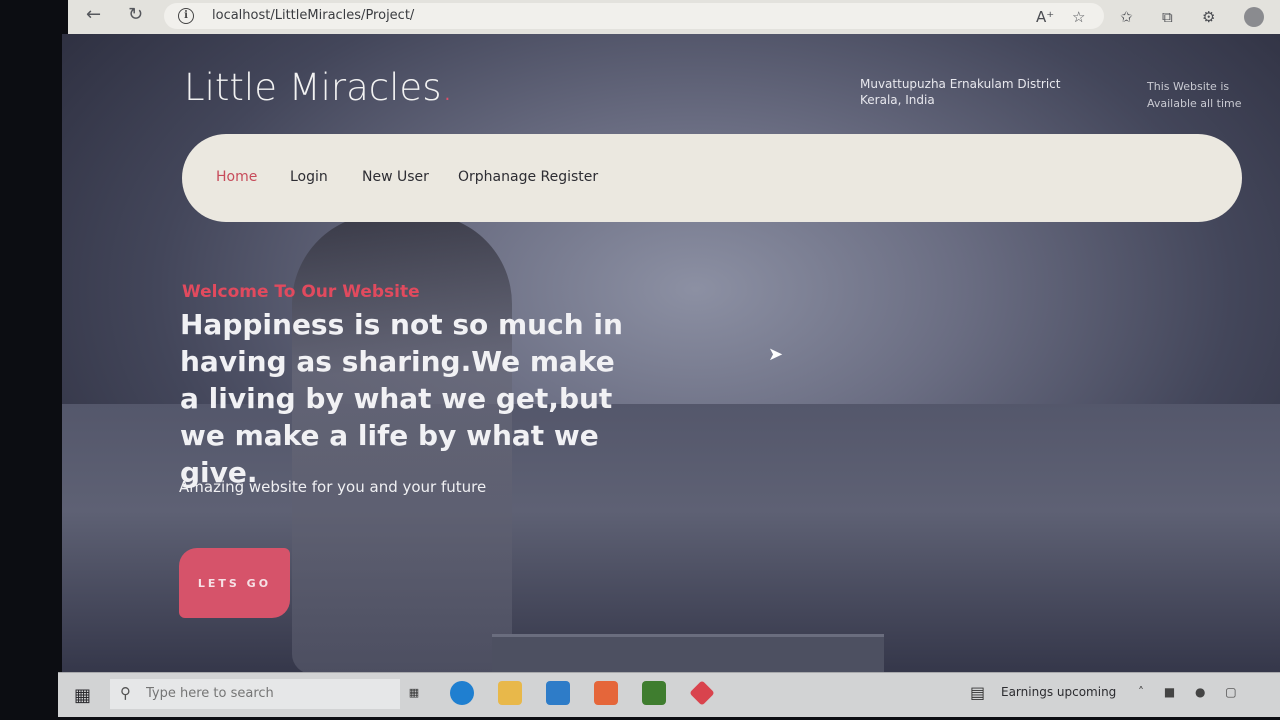 This screenshot has width=1280, height=720. I want to click on main-navbar: Home Login New User Orphanage Register, so click(712, 178).